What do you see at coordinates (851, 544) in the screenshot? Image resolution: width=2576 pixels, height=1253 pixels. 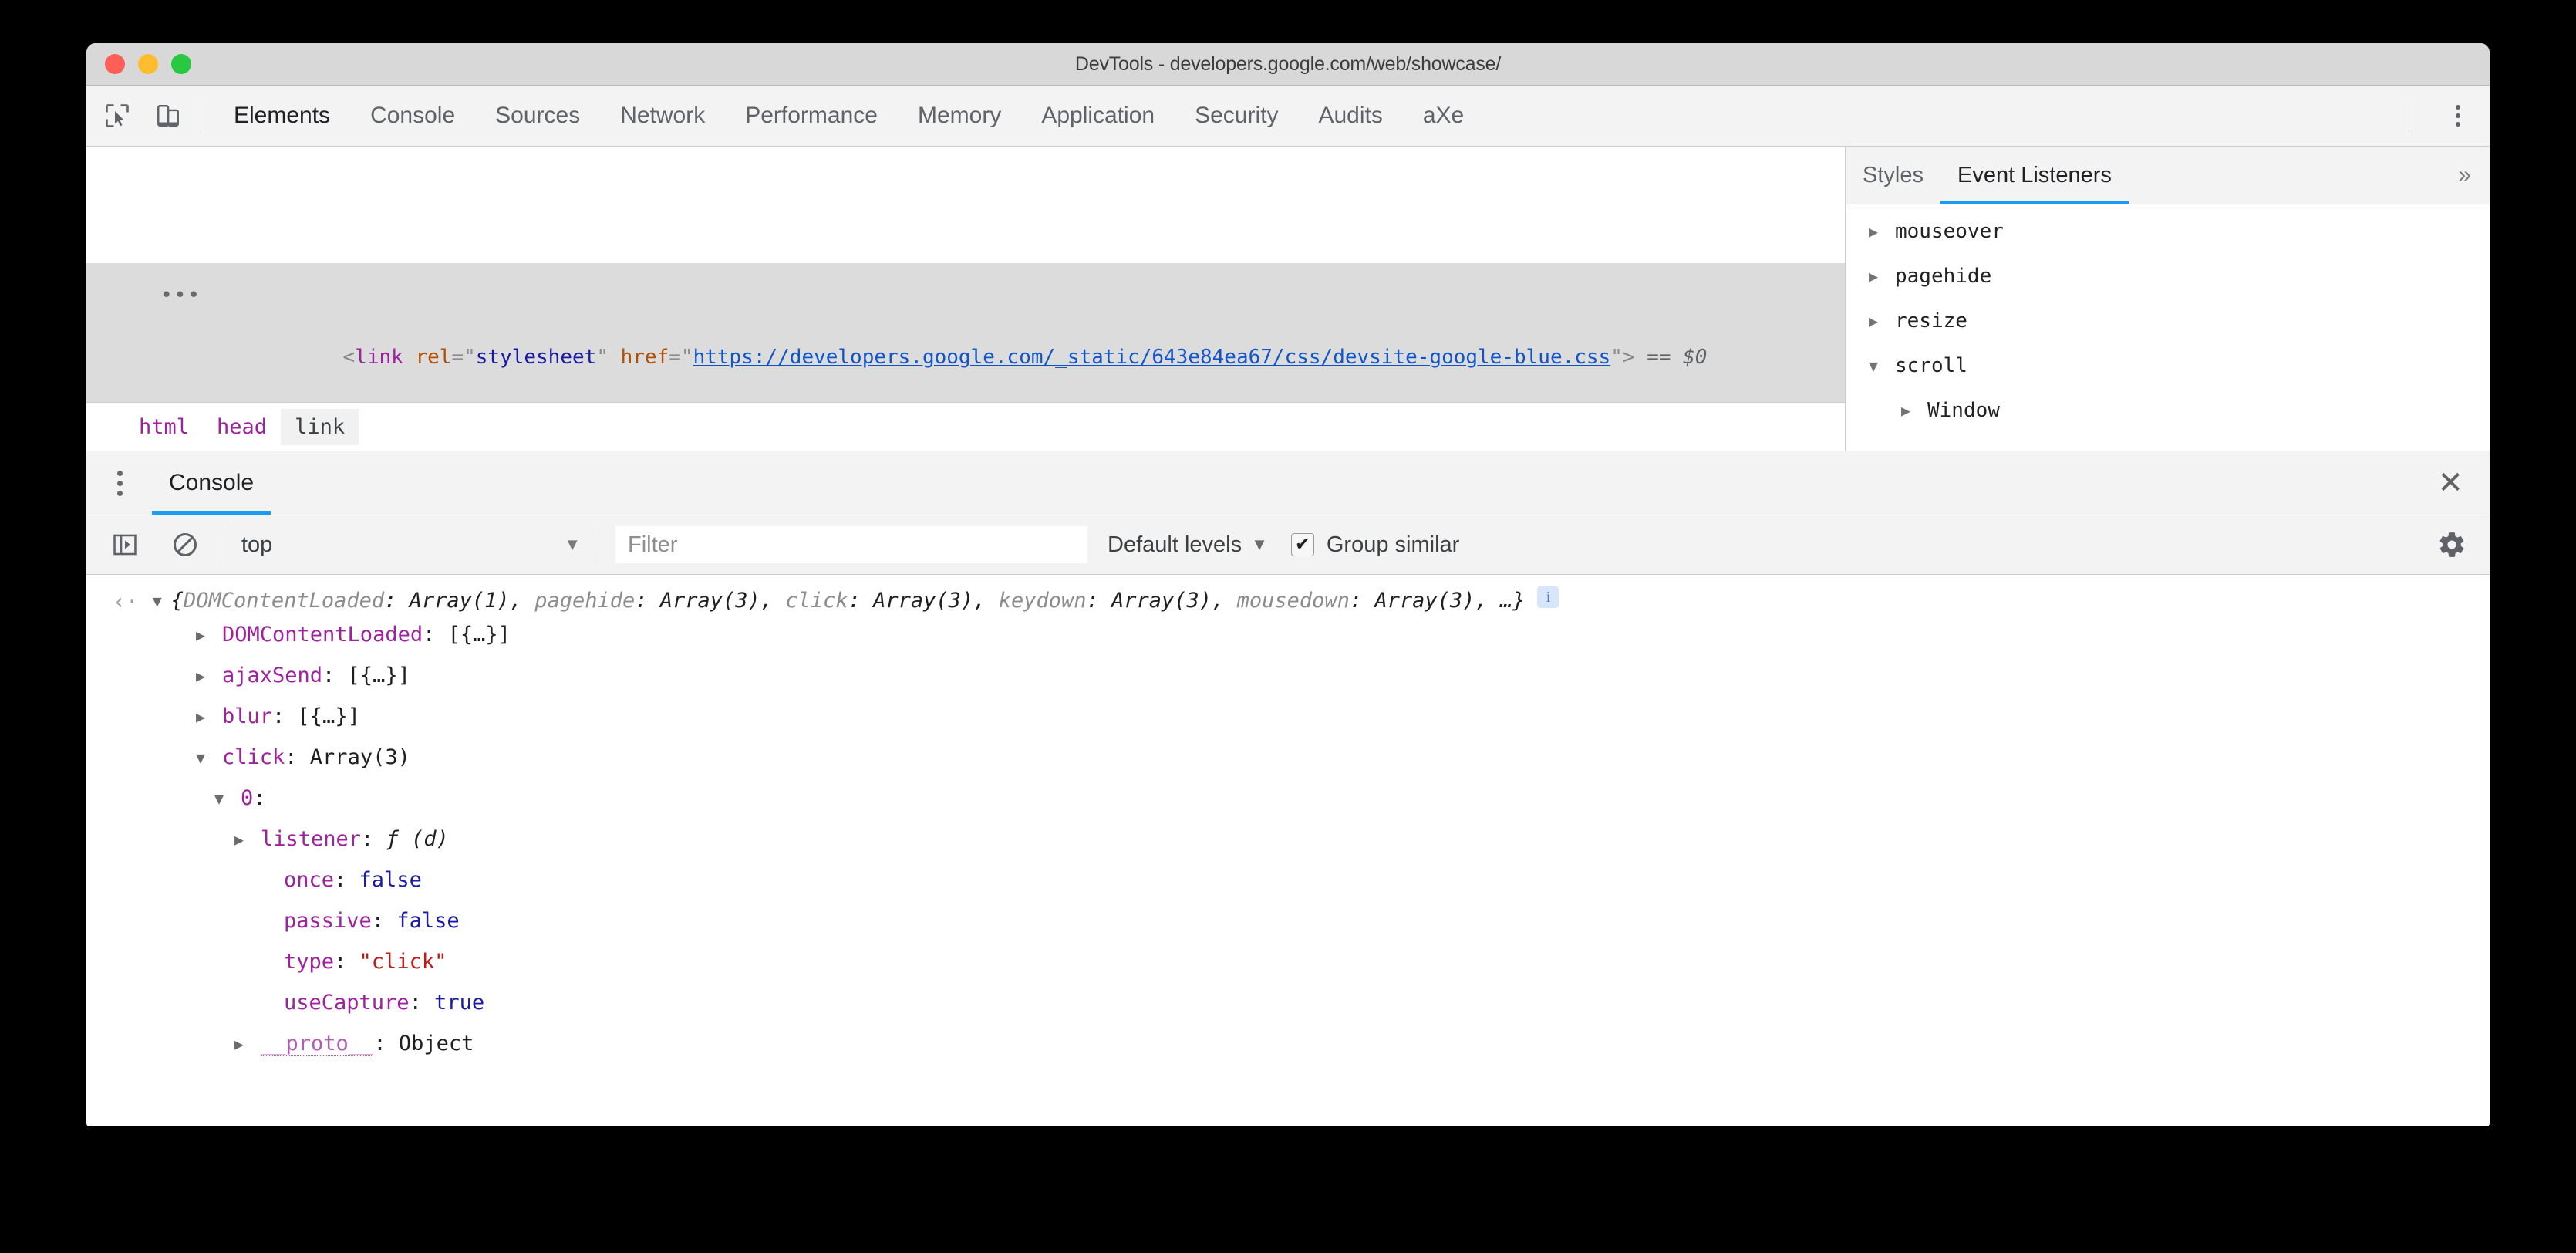 I see `filter-input` at bounding box center [851, 544].